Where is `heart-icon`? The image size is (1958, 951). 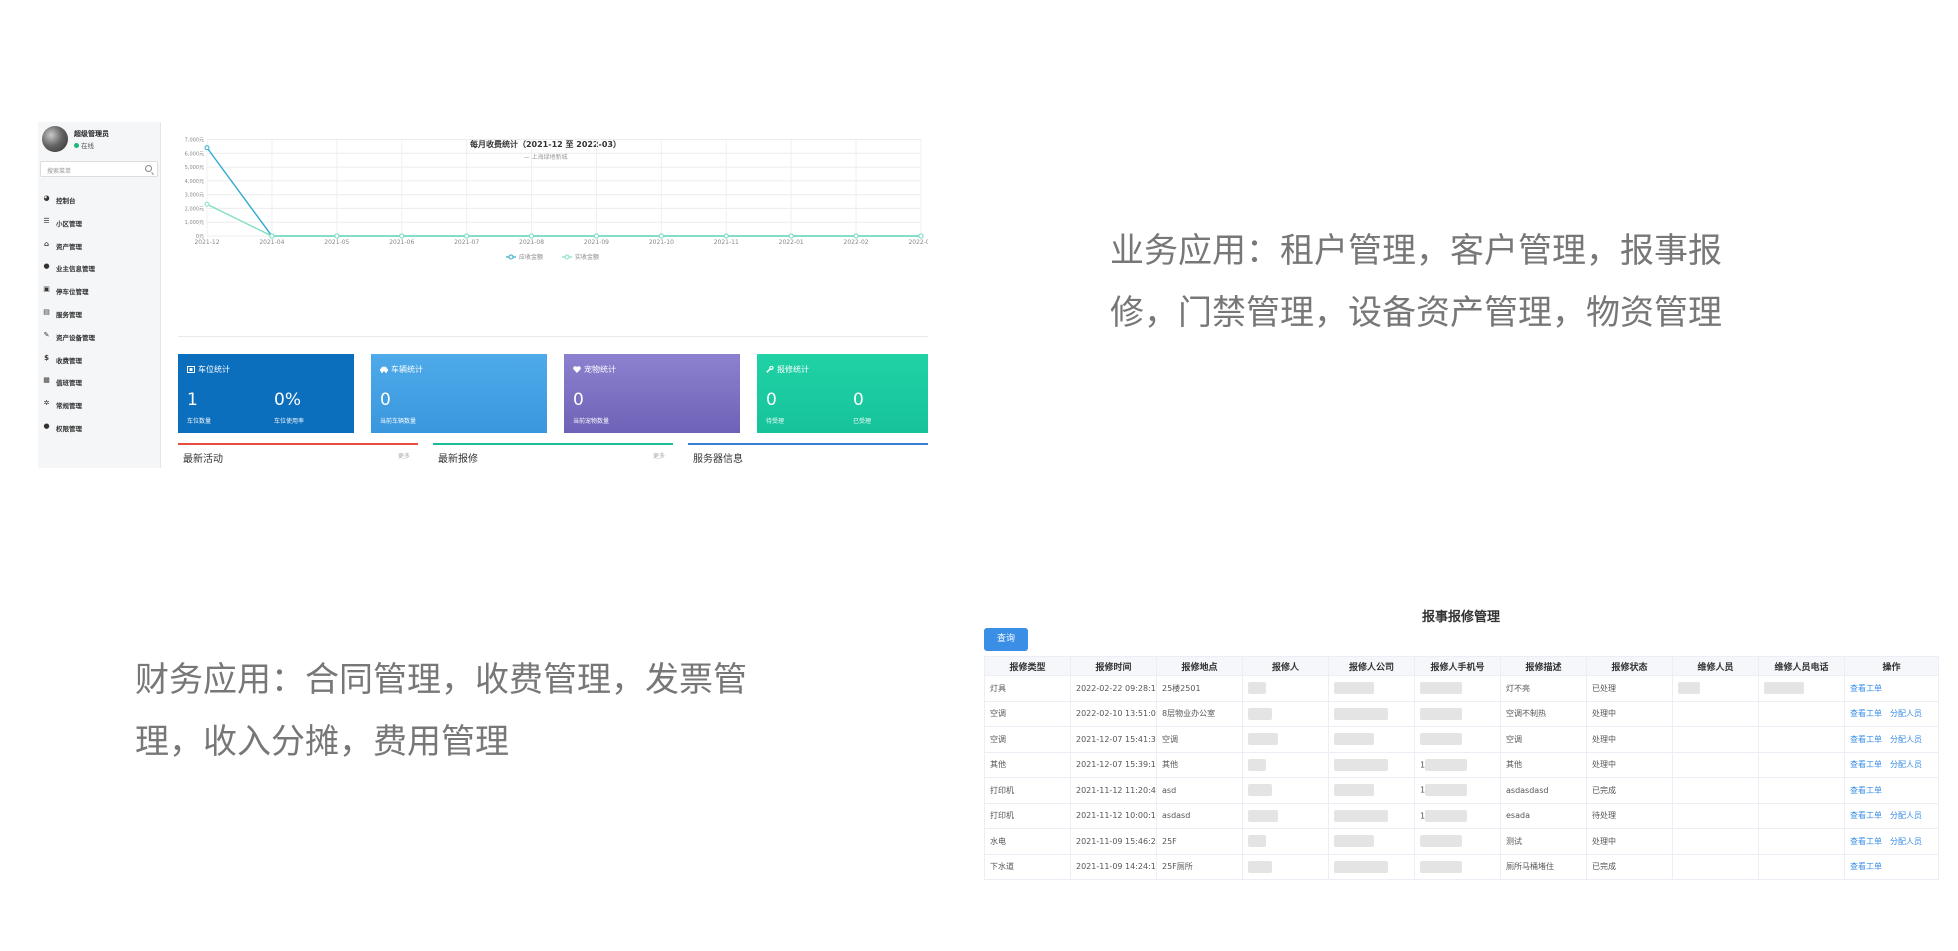
heart-icon is located at coordinates (577, 369).